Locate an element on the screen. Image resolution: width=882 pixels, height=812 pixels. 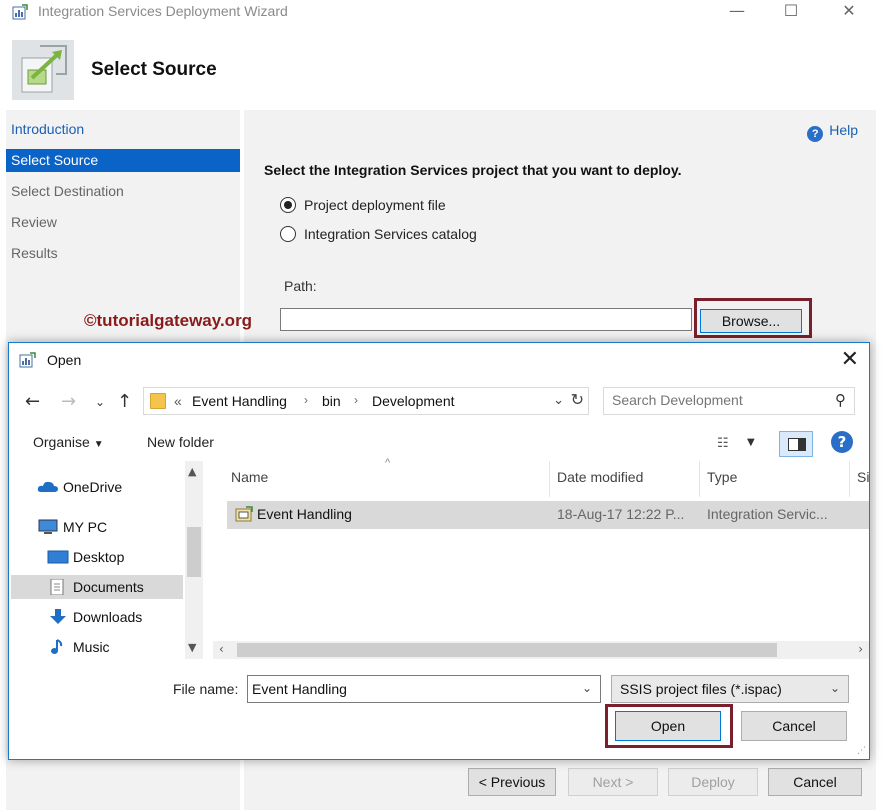
column-header-date-modified: Date modified is located at coordinates (600, 477).